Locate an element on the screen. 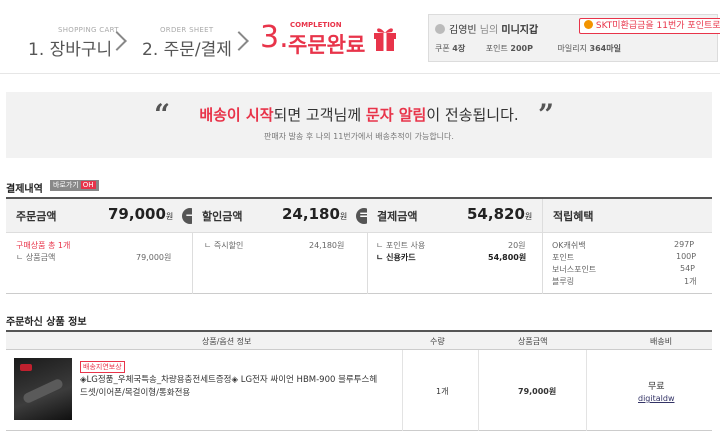 The image size is (720, 431). discount-amount-cell: 할인금액 24,180원 is located at coordinates (279, 216).